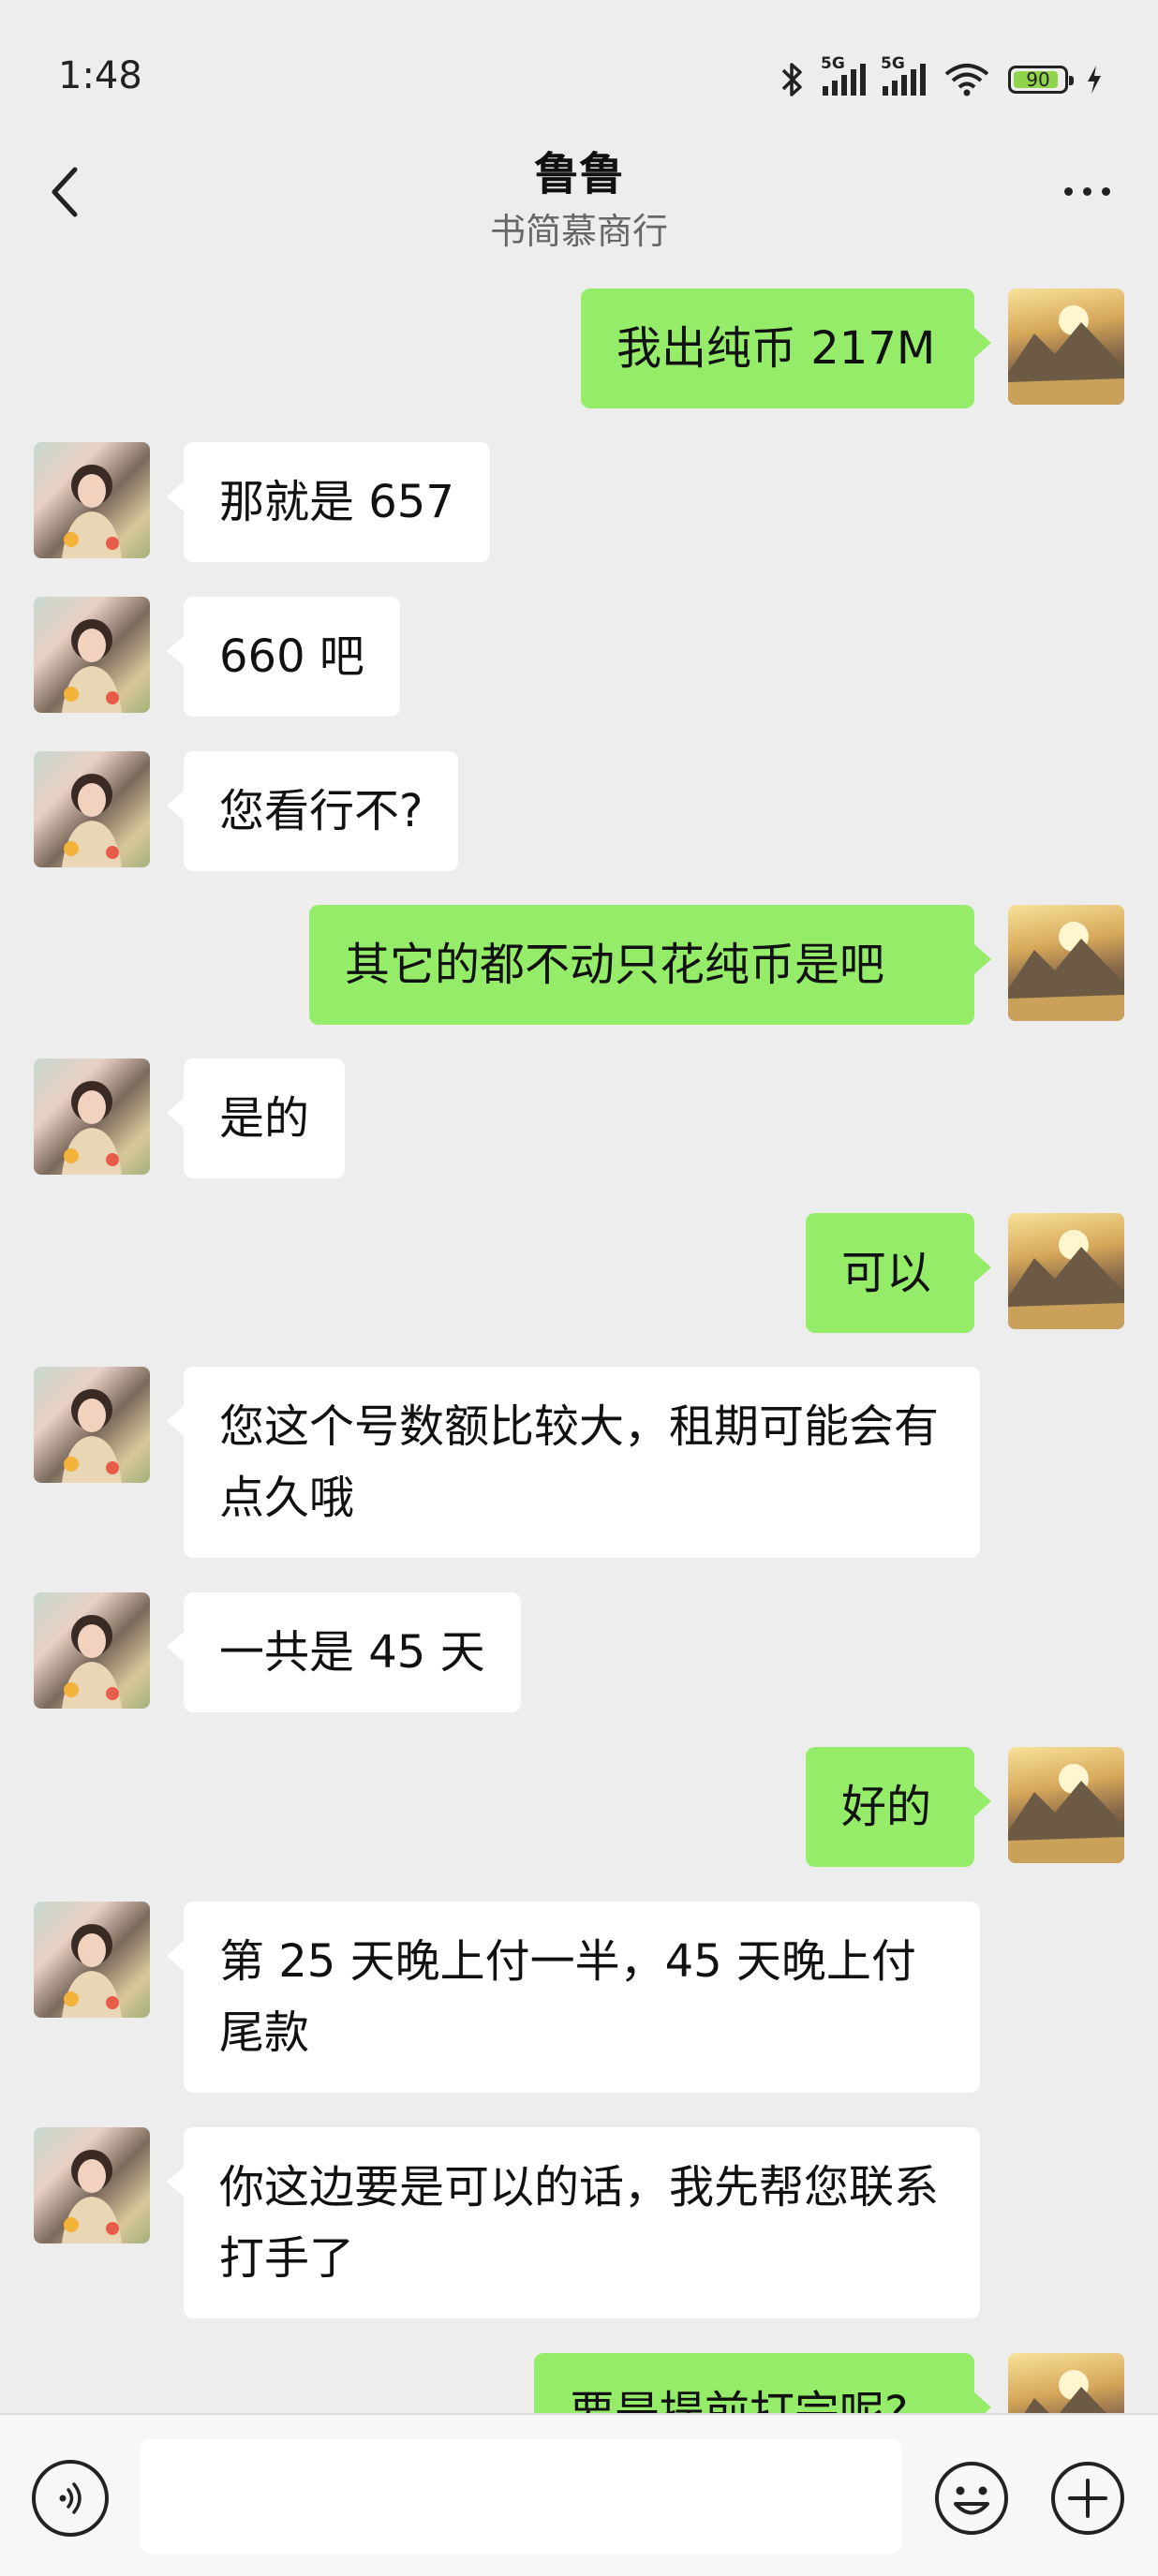 Image resolution: width=1158 pixels, height=2576 pixels. Describe the element at coordinates (941, 77) in the screenshot. I see `status-icons: 5G 5G 90` at that location.